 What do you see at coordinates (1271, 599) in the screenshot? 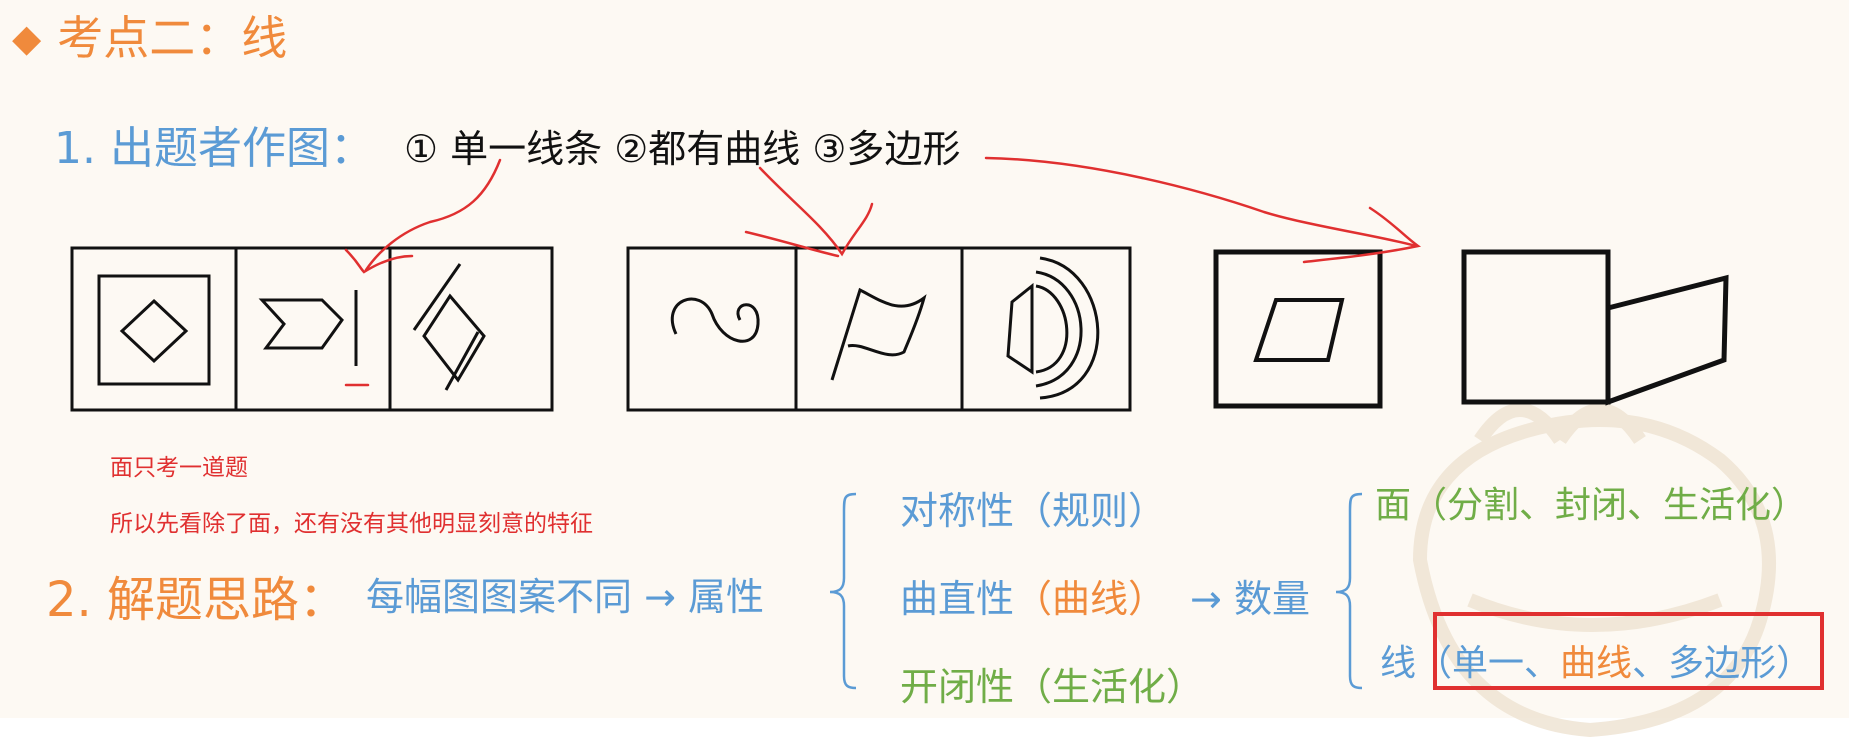
I see `quantity-text: 数量` at bounding box center [1271, 599].